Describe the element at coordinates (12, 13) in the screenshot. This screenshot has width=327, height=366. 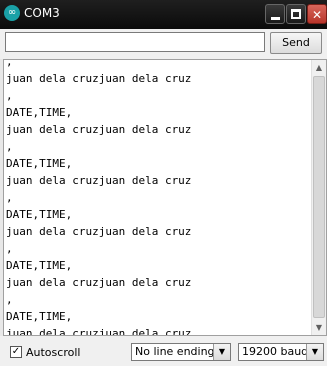
I see `arduino-icon: ∞` at that location.